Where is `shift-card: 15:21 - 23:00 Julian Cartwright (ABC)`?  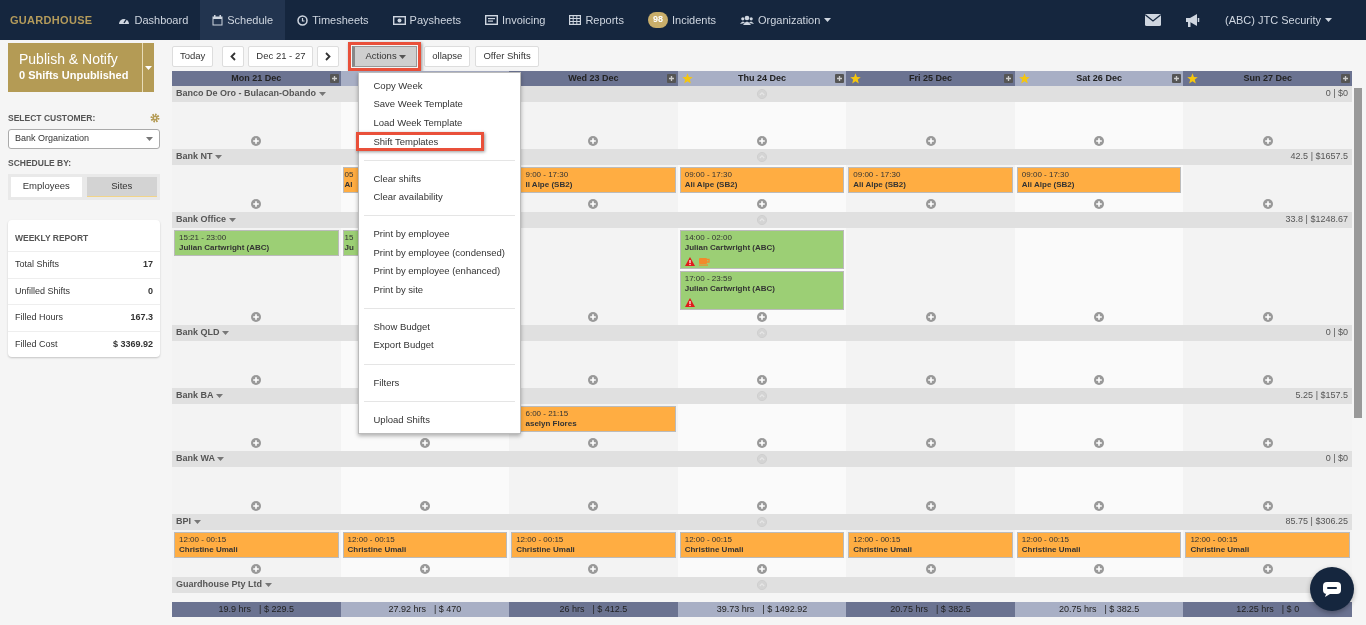 shift-card: 15:21 - 23:00 Julian Cartwright (ABC) is located at coordinates (256, 243).